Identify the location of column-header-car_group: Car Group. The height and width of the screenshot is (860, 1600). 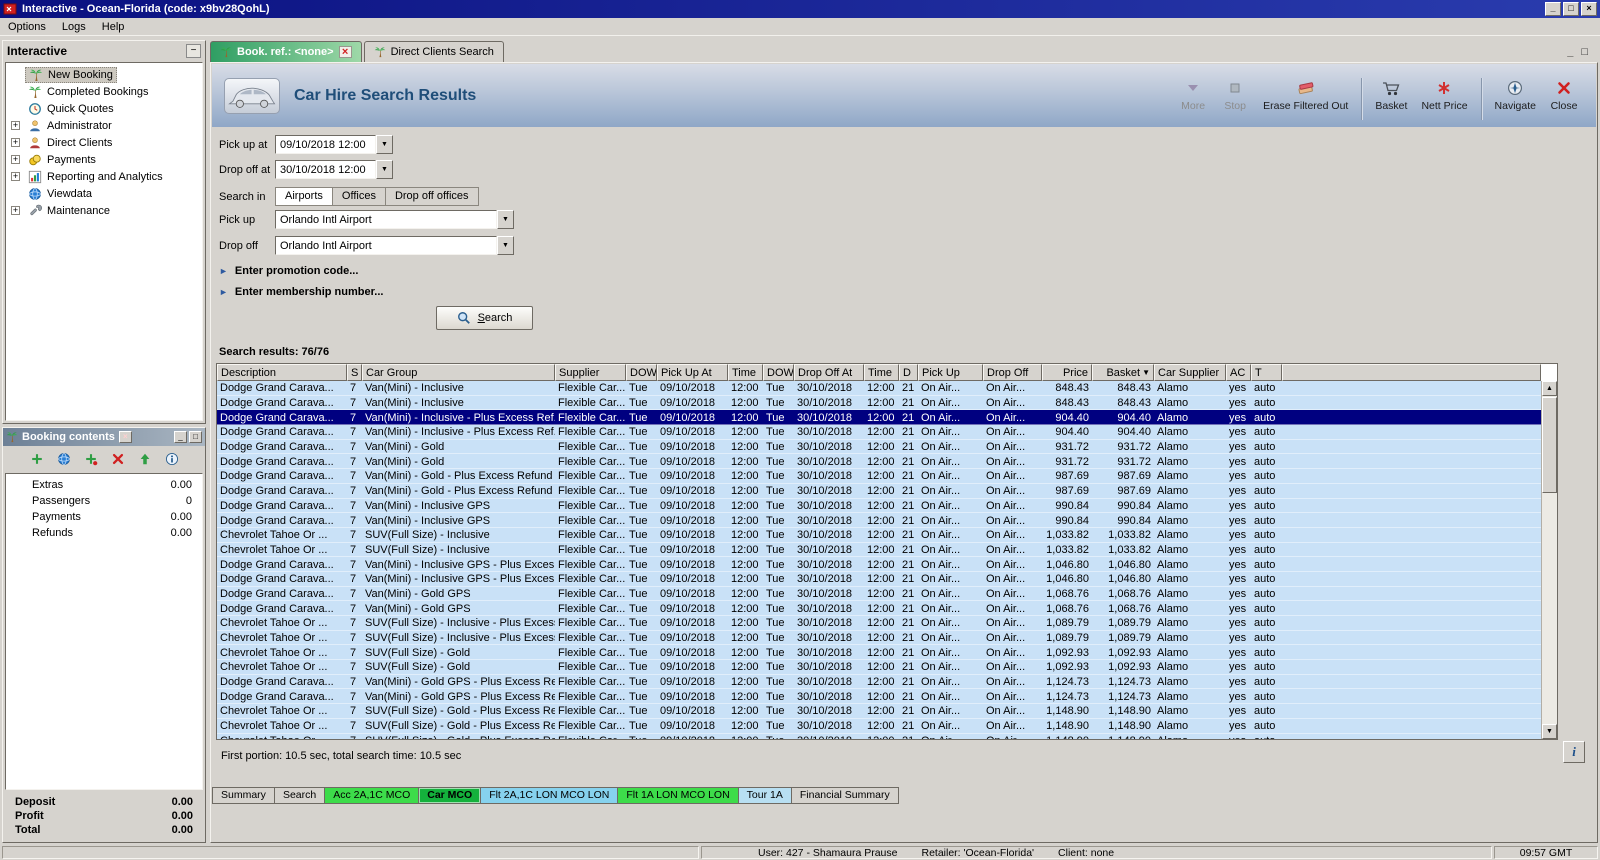
(458, 372).